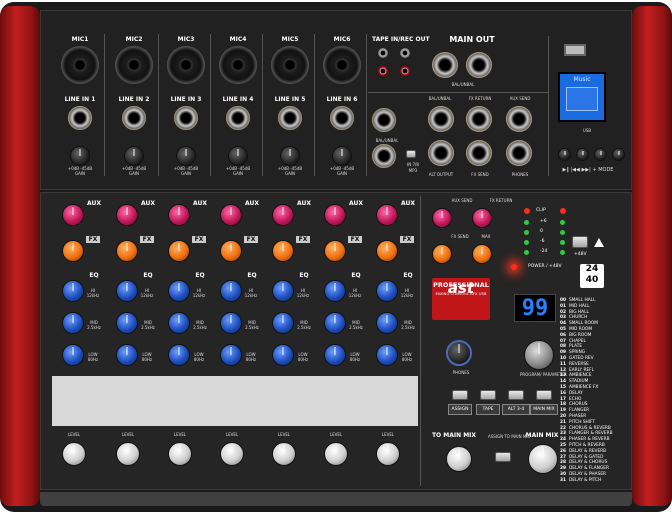 This screenshot has height=514, width=672. I want to click on main-out-r-jack, so click(479, 65).